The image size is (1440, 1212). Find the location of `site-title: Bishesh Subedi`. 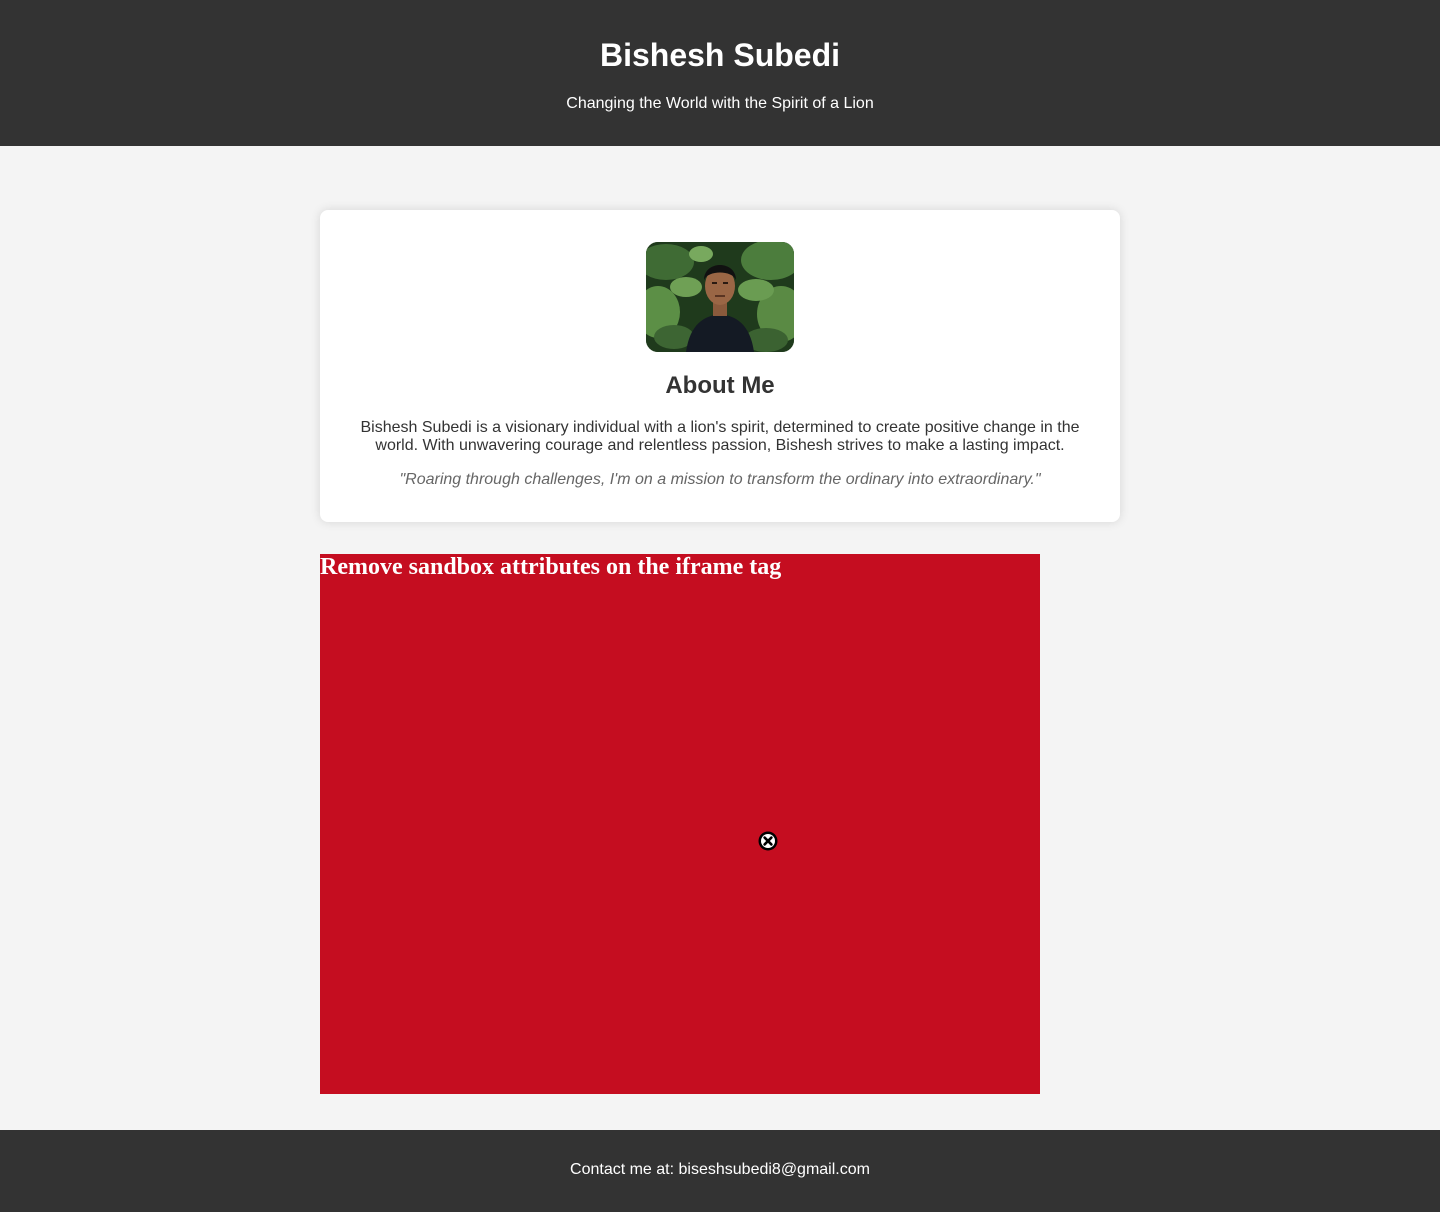

site-title: Bishesh Subedi is located at coordinates (720, 55).